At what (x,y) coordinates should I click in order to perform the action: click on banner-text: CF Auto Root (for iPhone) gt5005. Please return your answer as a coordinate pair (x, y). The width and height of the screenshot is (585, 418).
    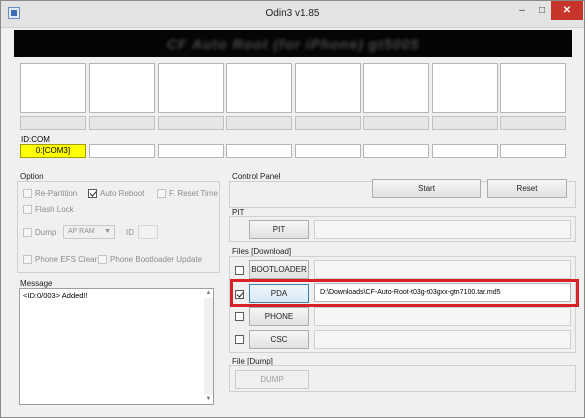
    Looking at the image, I should click on (293, 44).